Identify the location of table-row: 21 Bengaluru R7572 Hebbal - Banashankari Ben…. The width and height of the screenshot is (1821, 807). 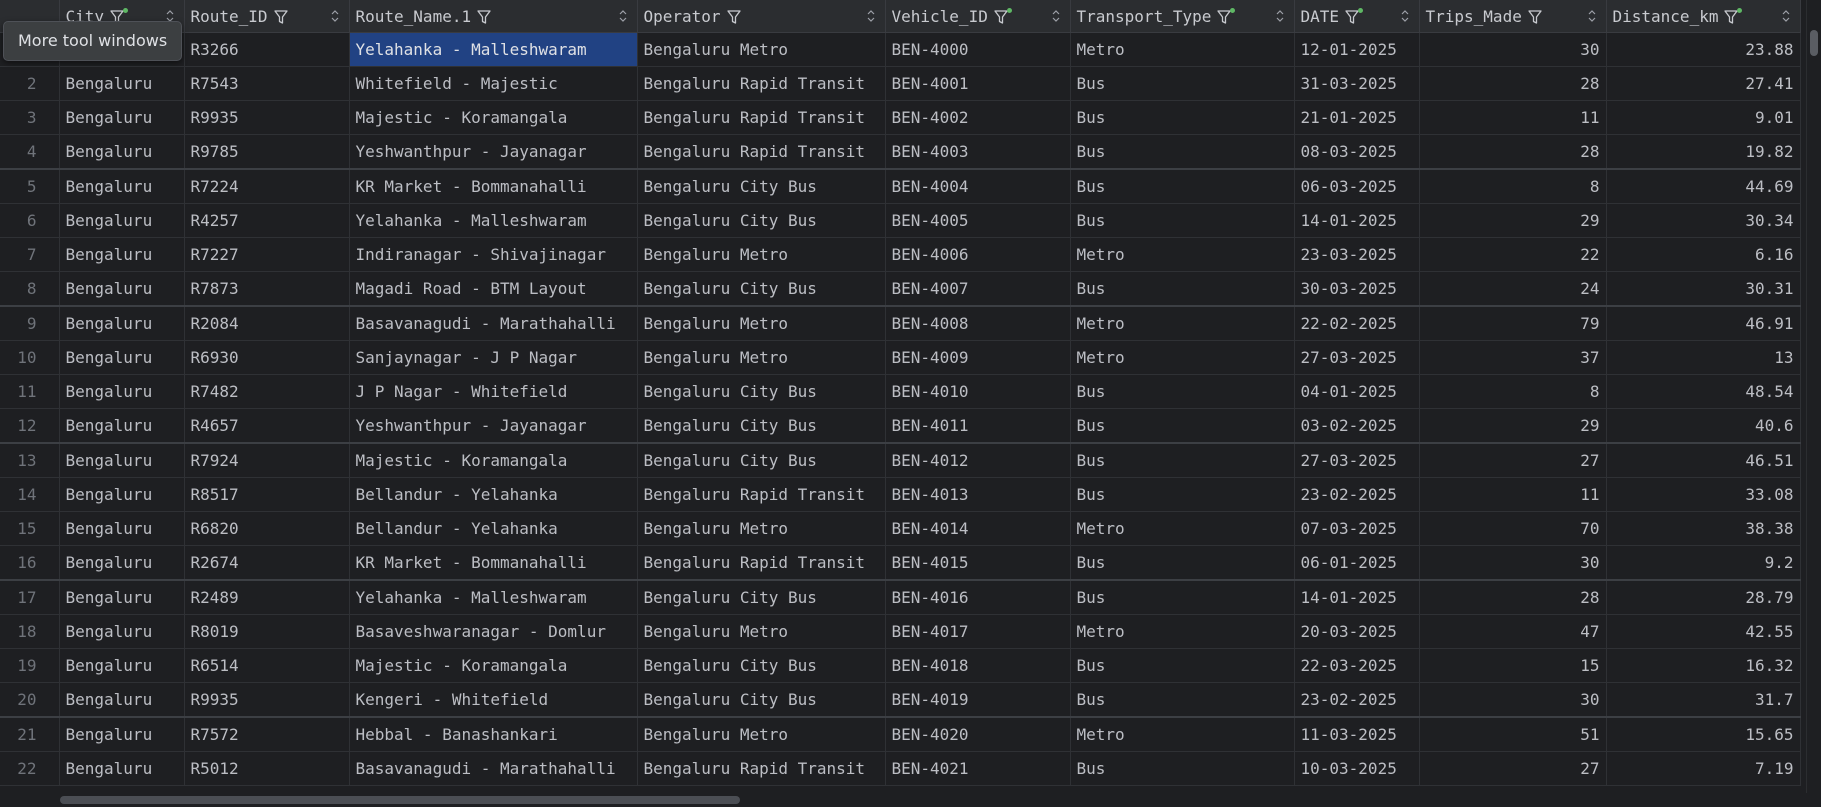
(900, 734).